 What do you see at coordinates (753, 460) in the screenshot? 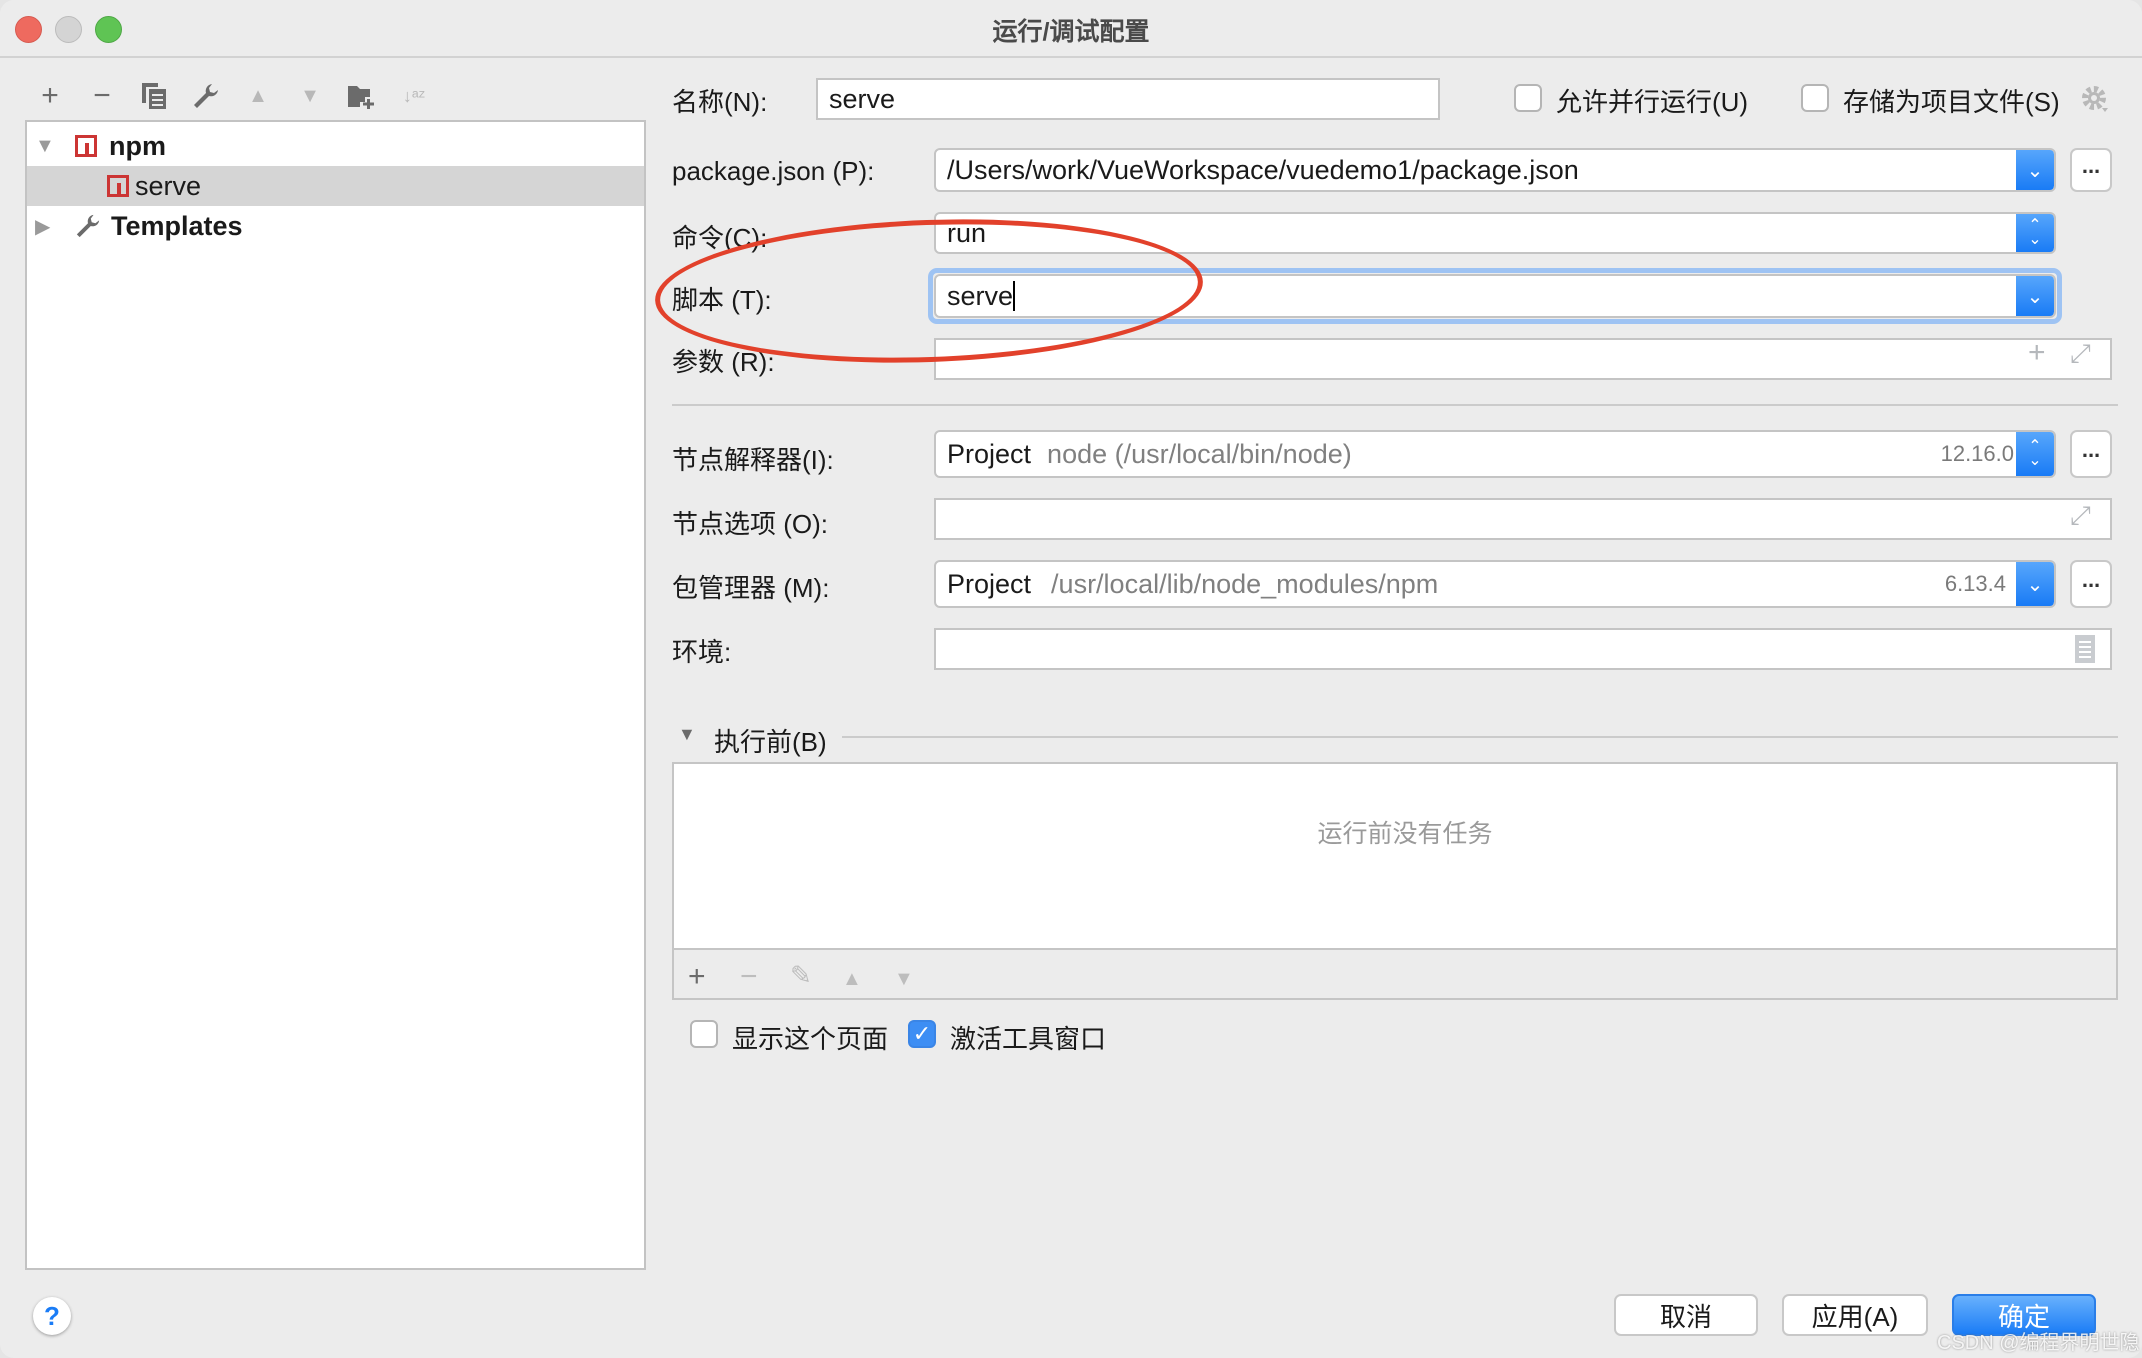
I see `node-interpreter-label: 节点解释器(I):` at bounding box center [753, 460].